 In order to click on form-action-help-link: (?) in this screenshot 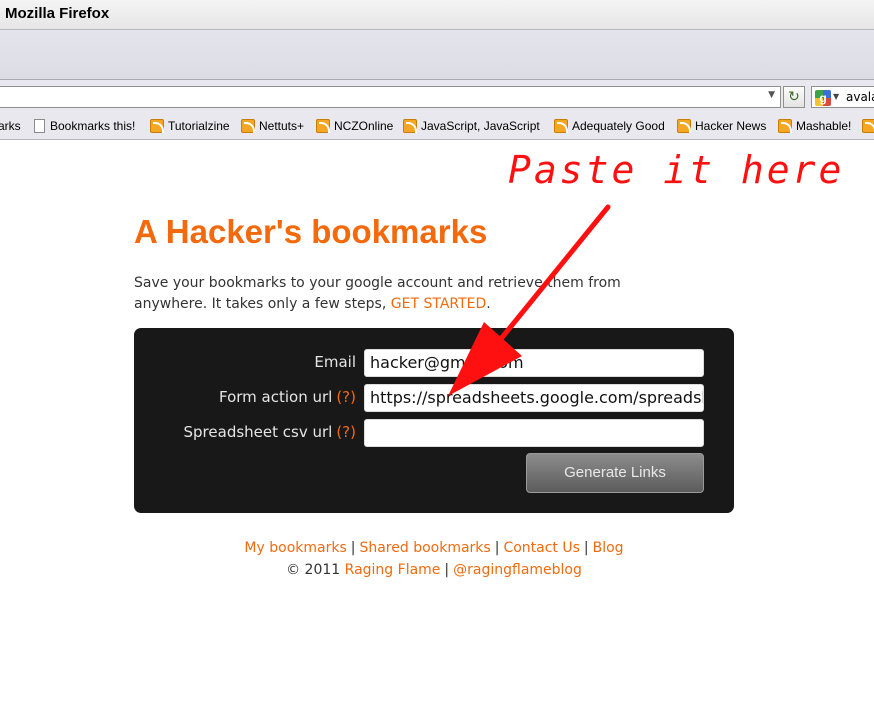, I will do `click(346, 397)`.